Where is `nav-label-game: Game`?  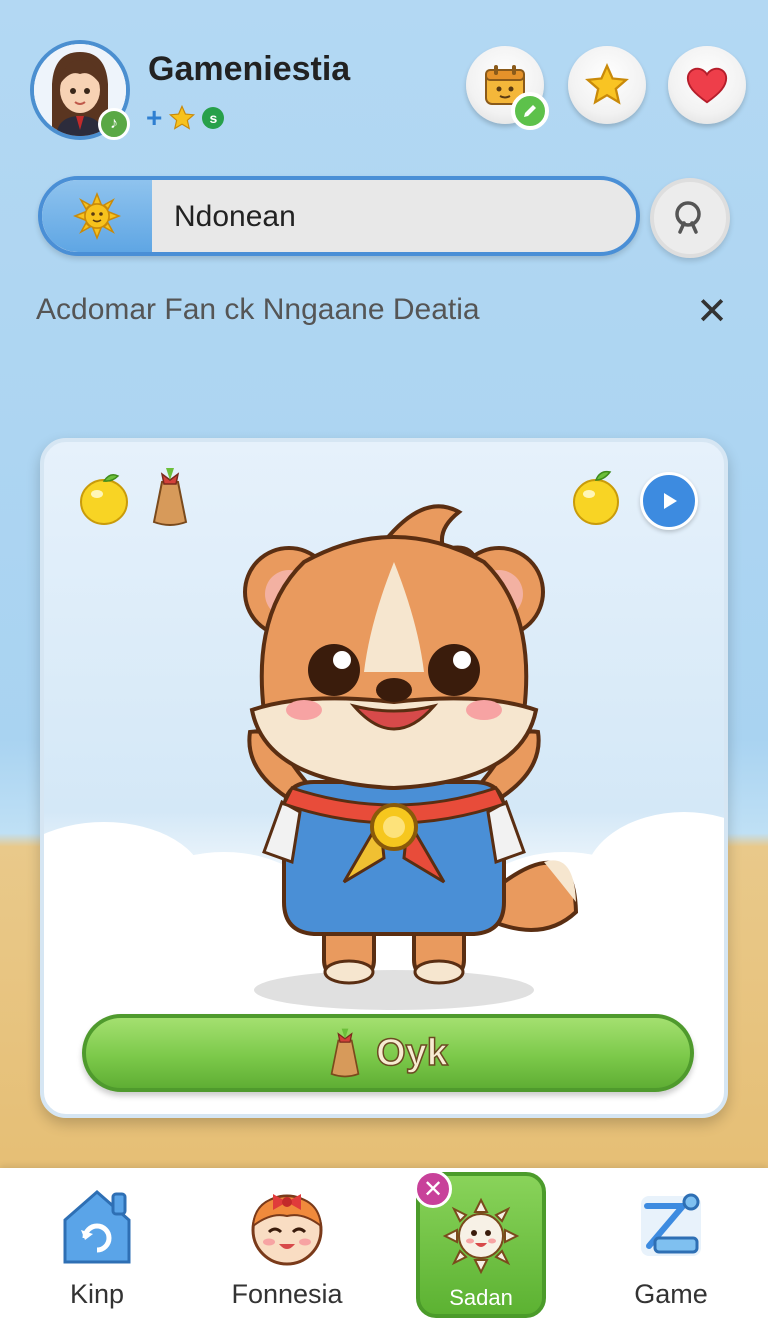 nav-label-game: Game is located at coordinates (671, 1294).